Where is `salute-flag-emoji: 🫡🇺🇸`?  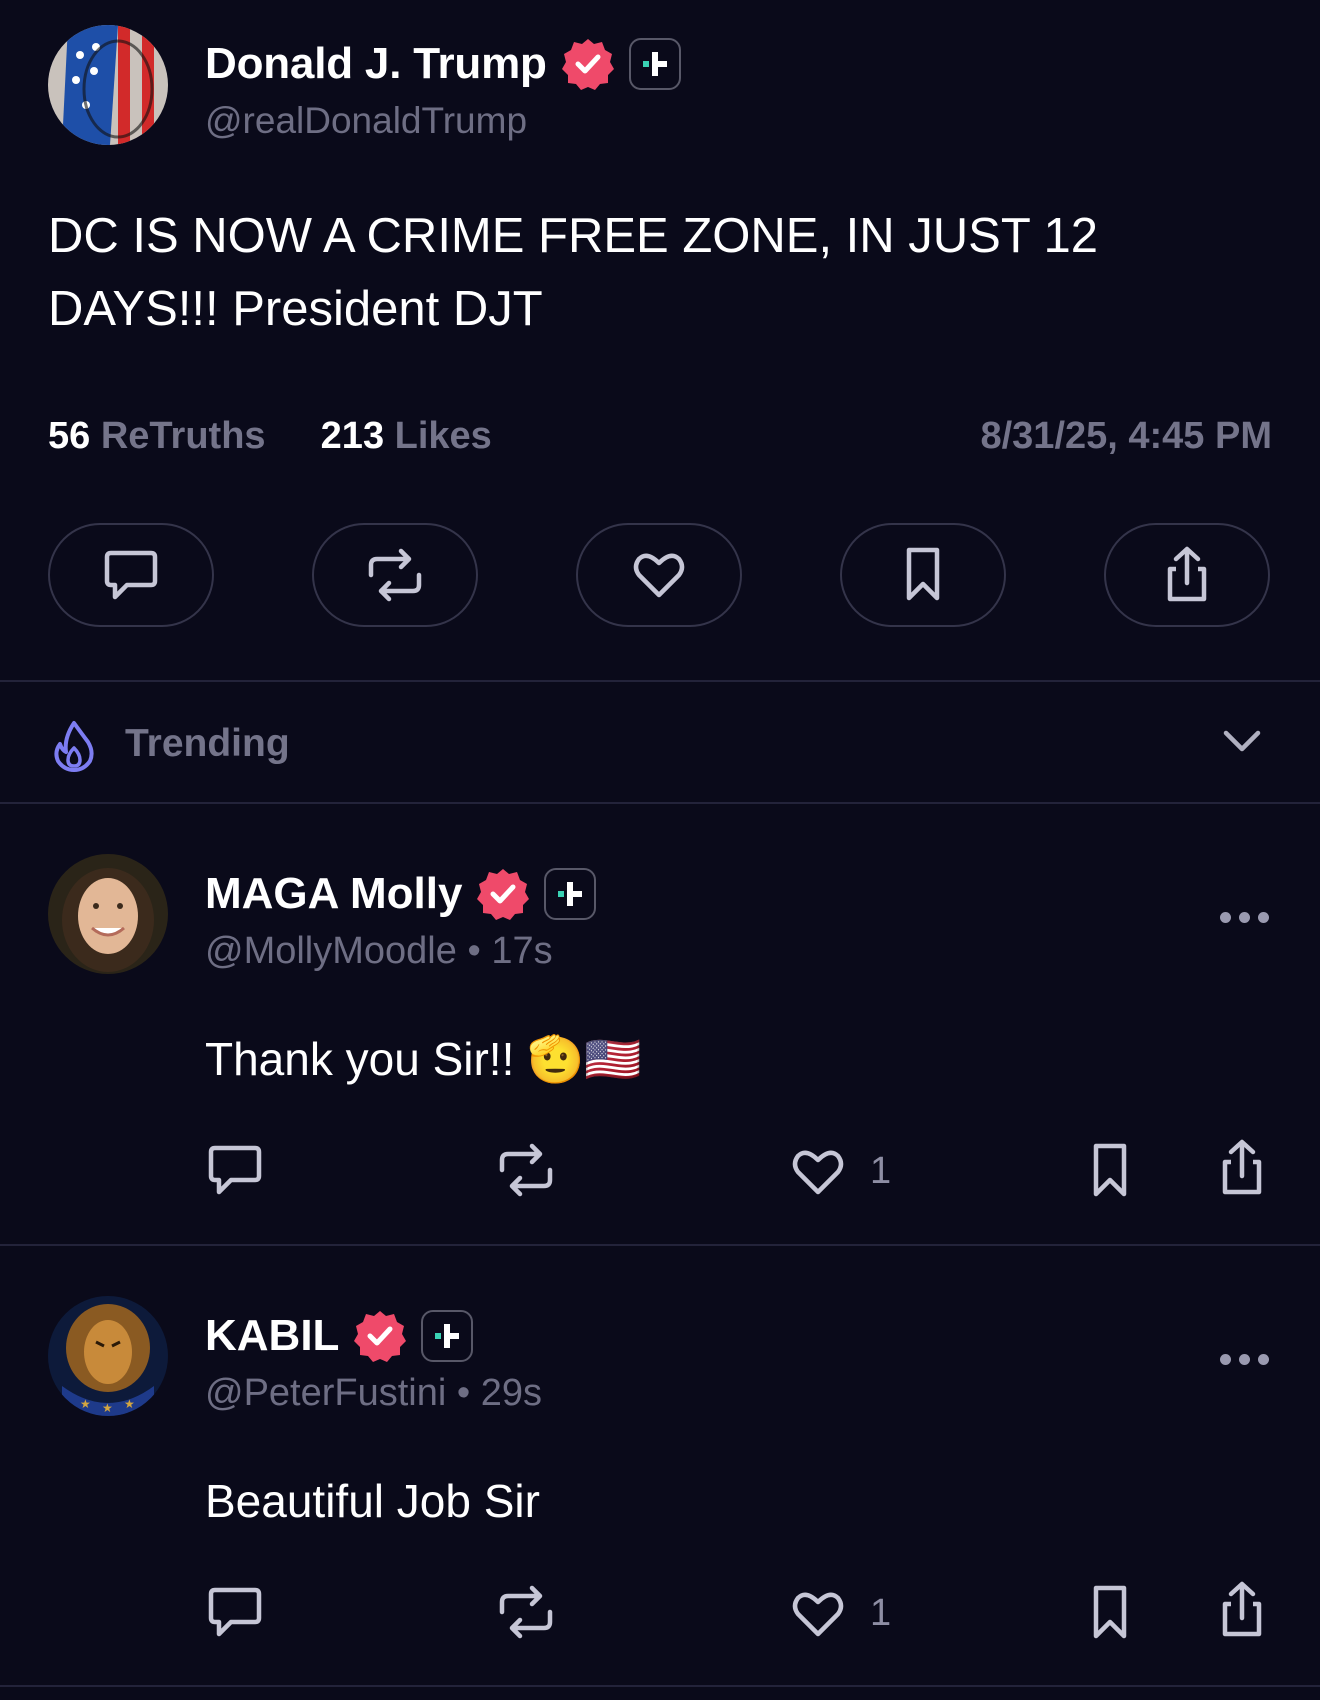 salute-flag-emoji: 🫡🇺🇸 is located at coordinates (584, 1059).